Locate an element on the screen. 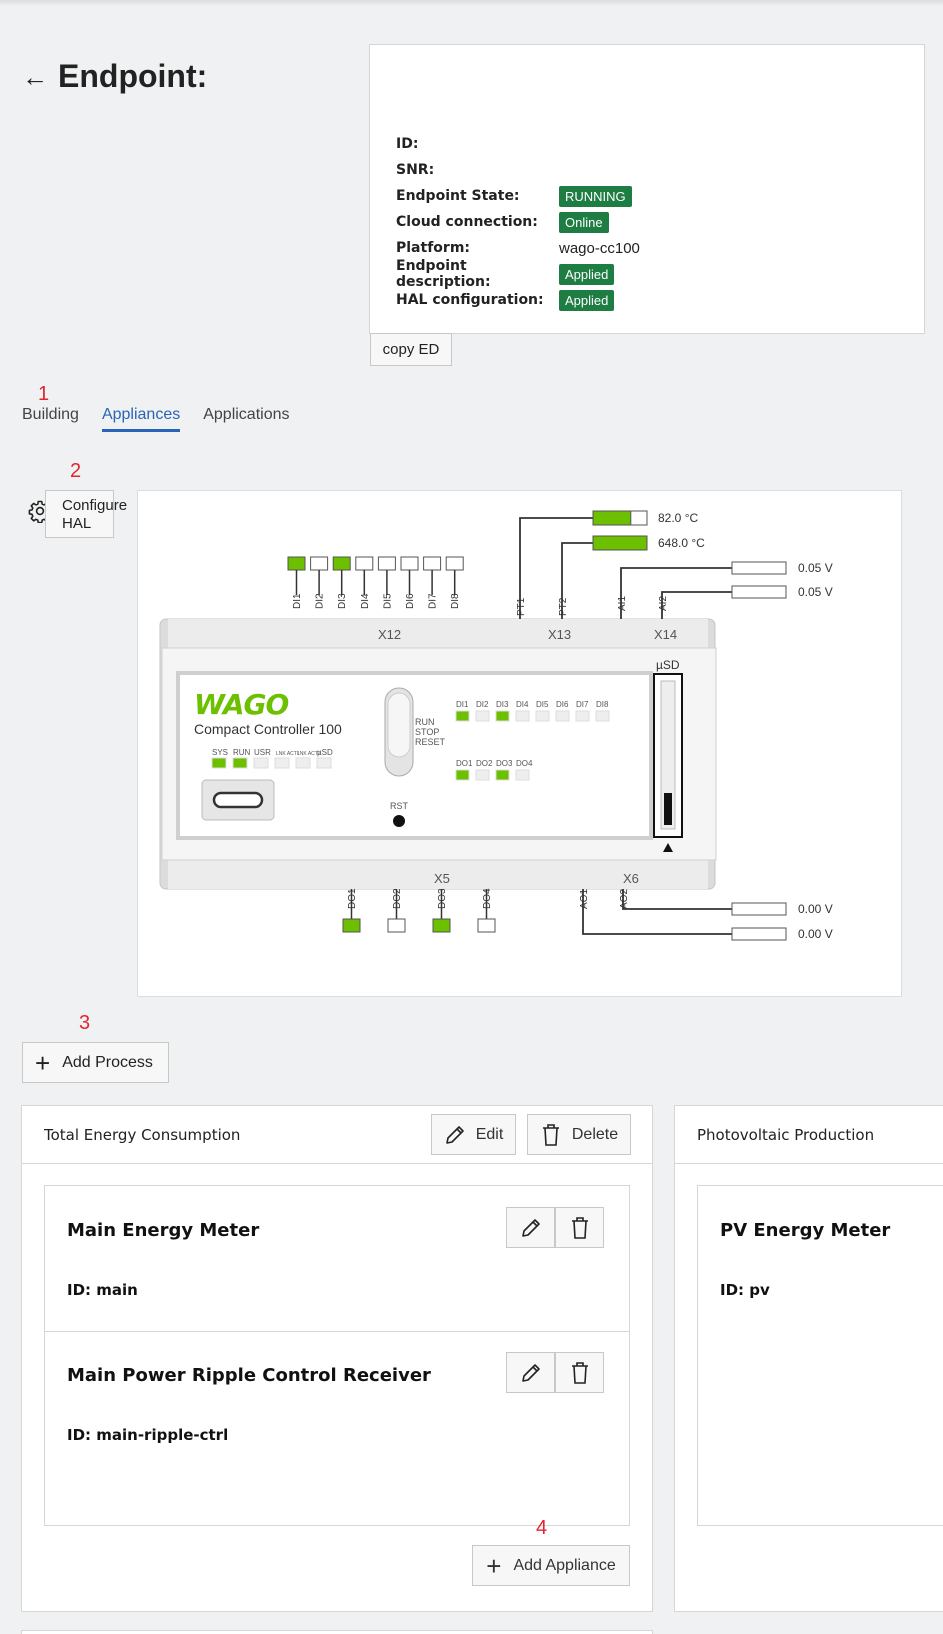 This screenshot has height=1634, width=943. di-label: DI6 is located at coordinates (410, 601).